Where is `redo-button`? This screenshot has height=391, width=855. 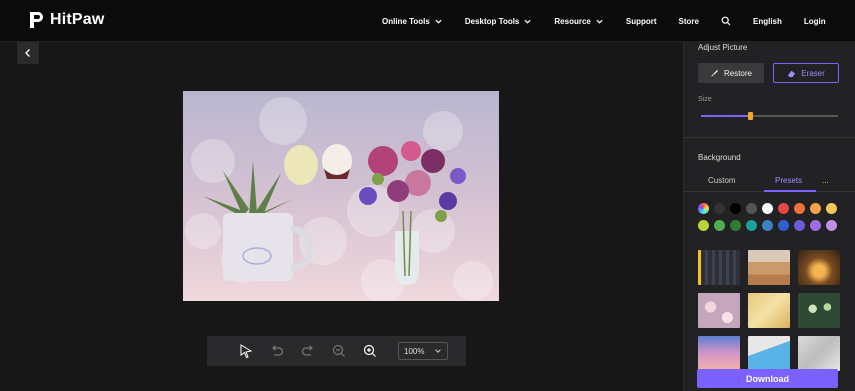 redo-button is located at coordinates (307, 351).